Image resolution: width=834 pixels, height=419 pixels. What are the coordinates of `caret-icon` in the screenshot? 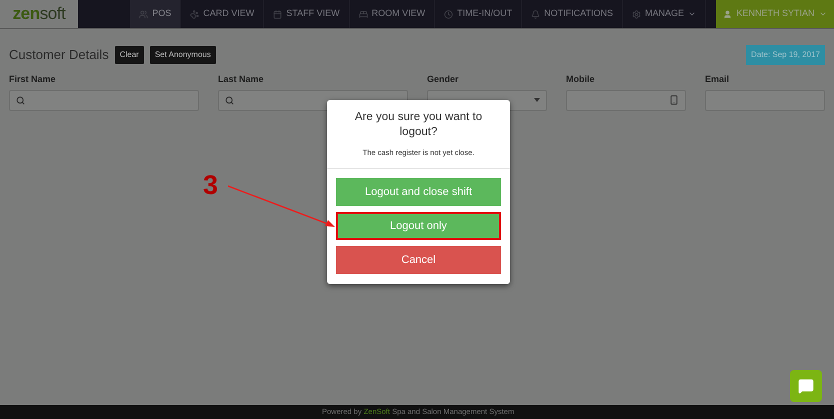 It's located at (537, 100).